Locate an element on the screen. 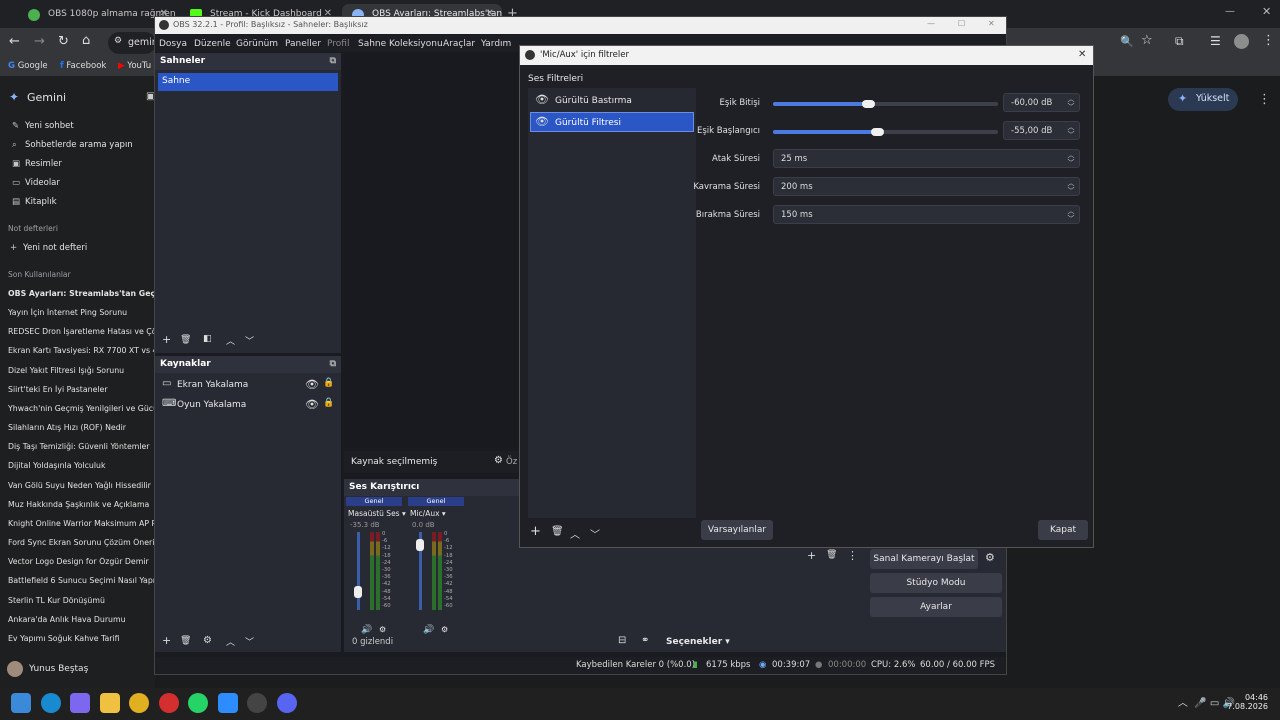 This screenshot has height=720, width=1280. gemini-title: Gemini is located at coordinates (46, 97).